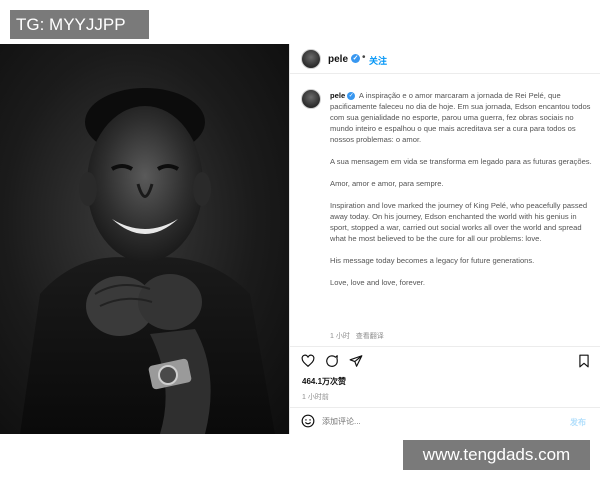 This screenshot has height=480, width=600. Describe the element at coordinates (445, 59) in the screenshot. I see `post-header: pele ✓ • 关注` at that location.